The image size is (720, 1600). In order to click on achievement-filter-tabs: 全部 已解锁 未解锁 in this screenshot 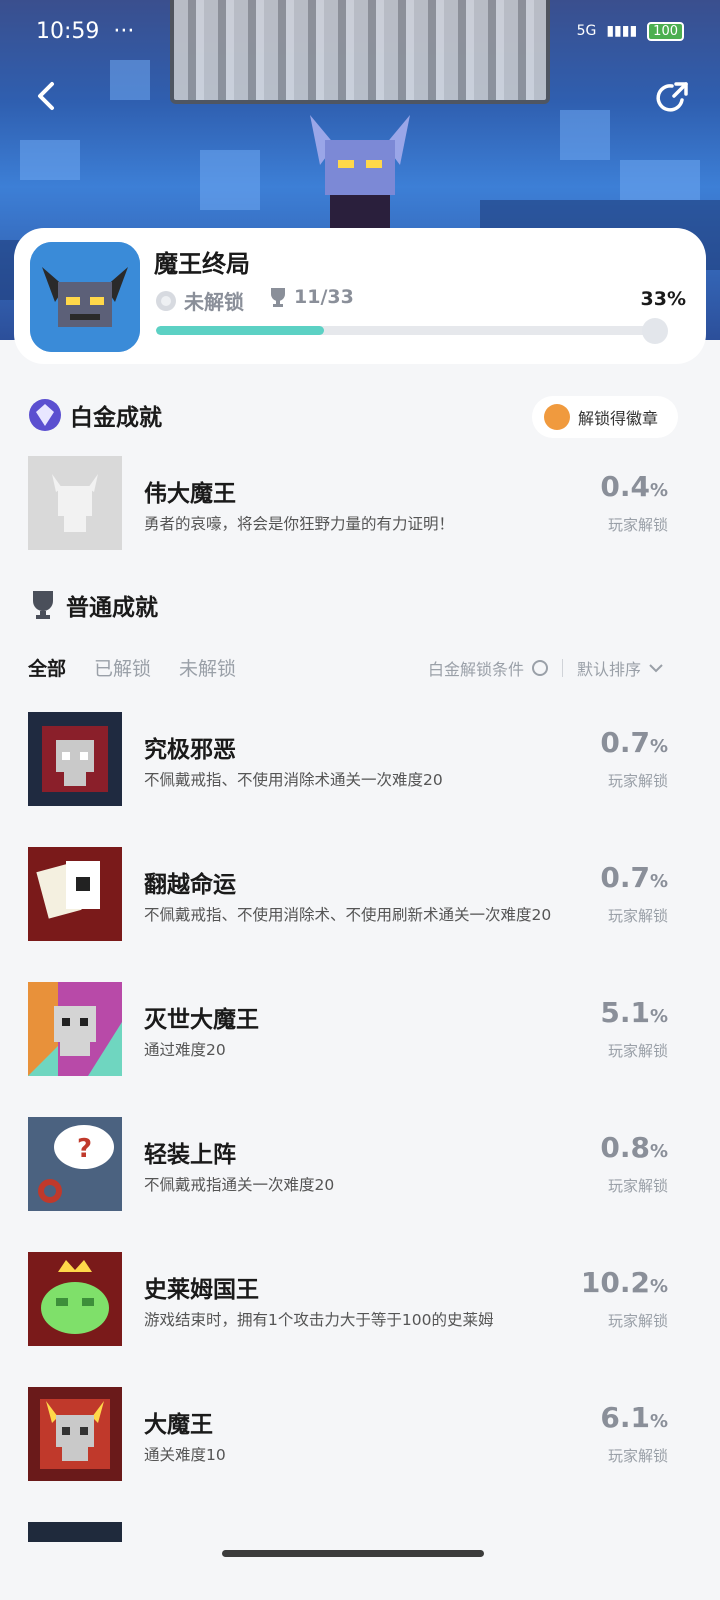, I will do `click(132, 667)`.